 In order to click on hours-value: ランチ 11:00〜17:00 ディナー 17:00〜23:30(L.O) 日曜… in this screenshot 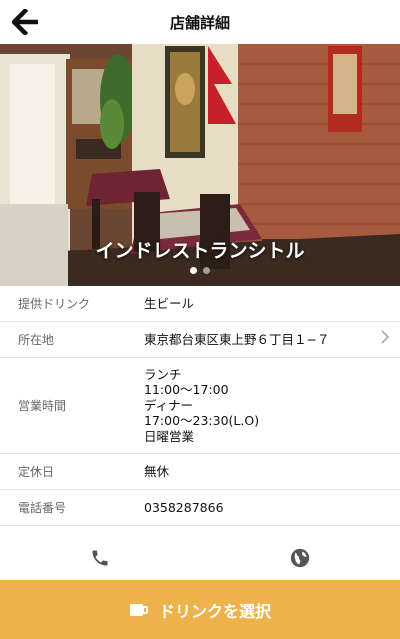, I will do `click(272, 406)`.